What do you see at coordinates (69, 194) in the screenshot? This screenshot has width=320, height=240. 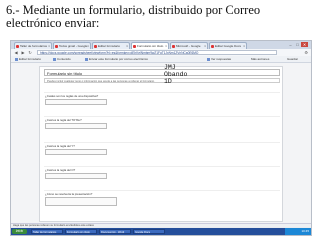 I see `question-label: ¿Cómo se resolvería la presentación?` at bounding box center [69, 194].